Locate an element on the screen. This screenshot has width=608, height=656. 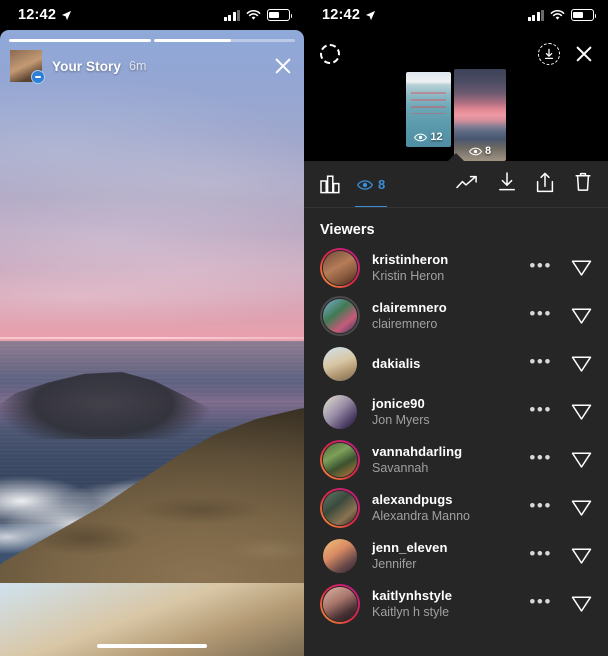
viewer-fullname: clairemnero is located at coordinates (405, 324).